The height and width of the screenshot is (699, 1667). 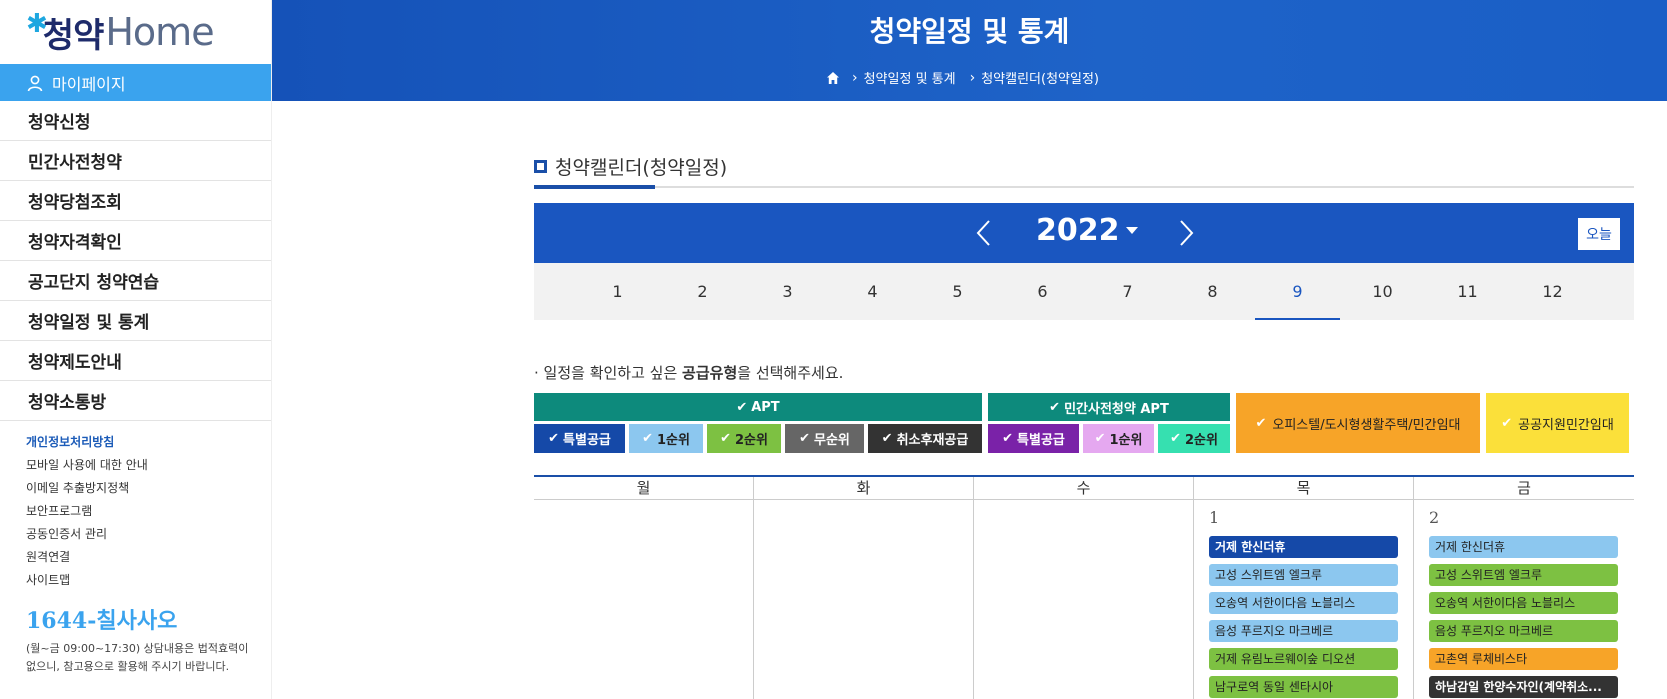 What do you see at coordinates (1034, 78) in the screenshot?
I see `breadcrumb-item-2: › 청약캘린더(청약일정)` at bounding box center [1034, 78].